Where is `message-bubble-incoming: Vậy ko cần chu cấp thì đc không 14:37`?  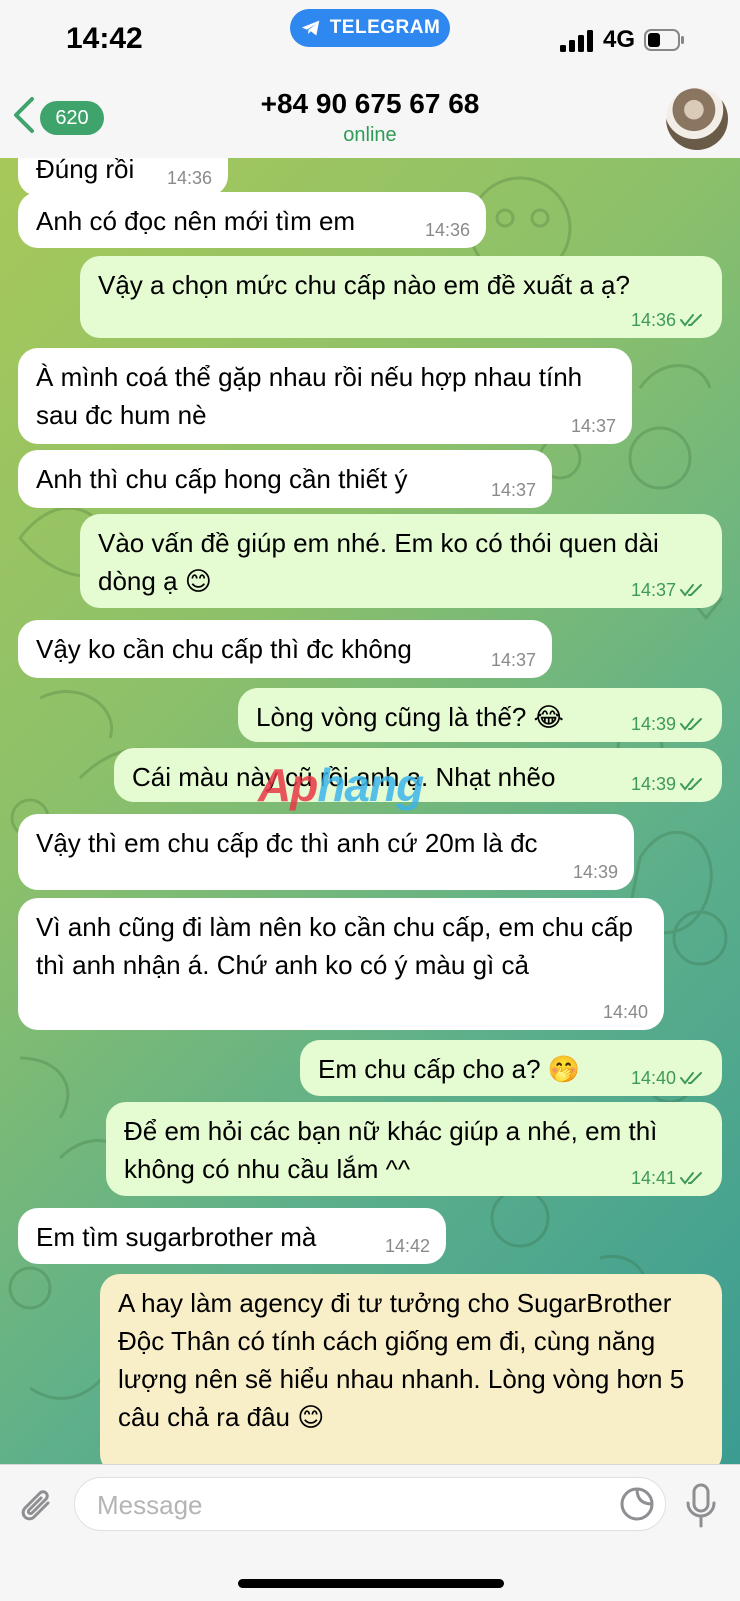 message-bubble-incoming: Vậy ko cần chu cấp thì đc không 14:37 is located at coordinates (285, 649).